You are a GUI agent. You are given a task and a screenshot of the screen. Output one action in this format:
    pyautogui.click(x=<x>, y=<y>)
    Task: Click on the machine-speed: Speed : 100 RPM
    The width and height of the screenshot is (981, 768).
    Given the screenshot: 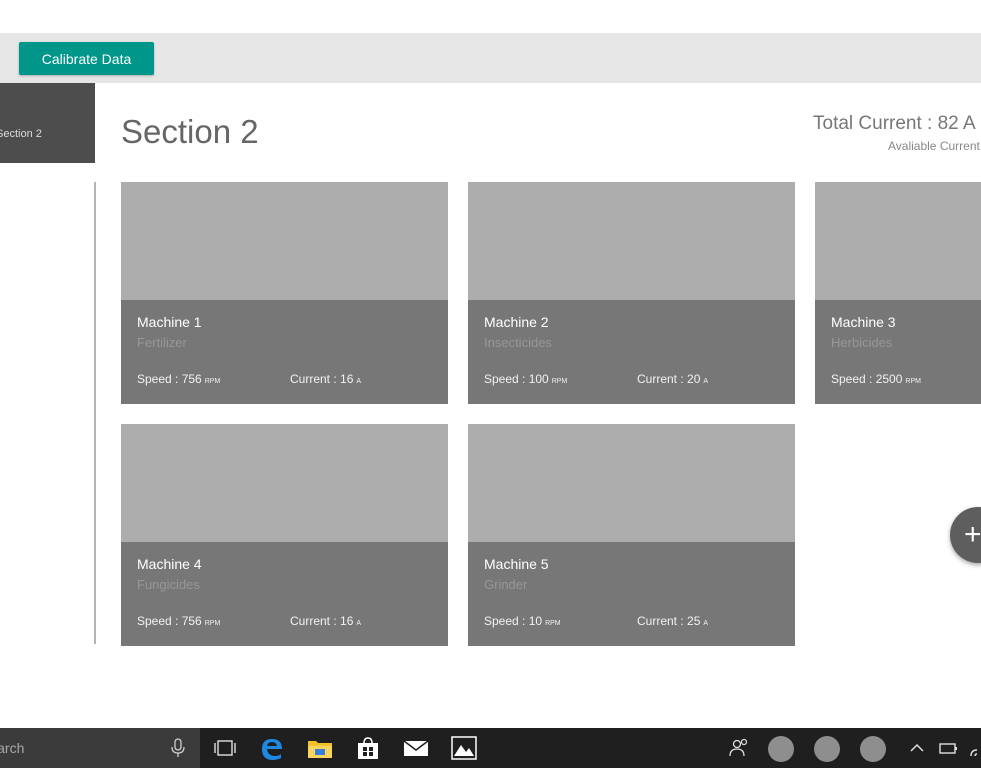 What is the action you would take?
    pyautogui.click(x=525, y=379)
    